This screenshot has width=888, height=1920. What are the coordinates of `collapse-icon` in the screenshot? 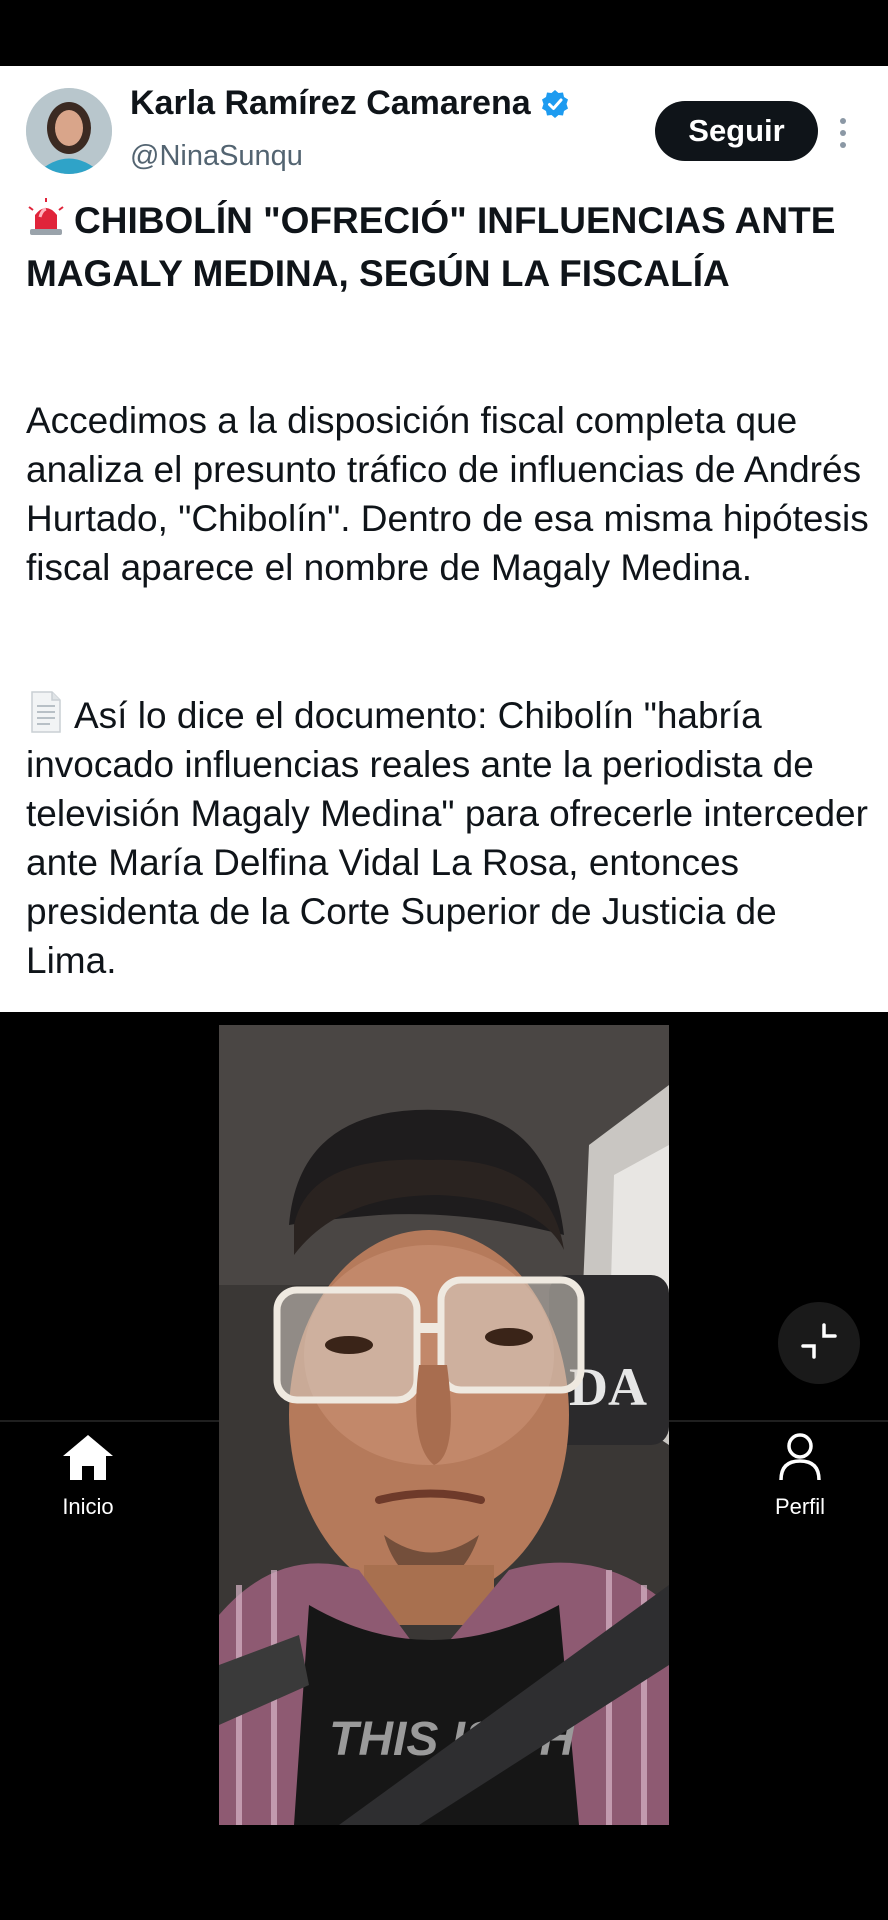 It's located at (819, 1343).